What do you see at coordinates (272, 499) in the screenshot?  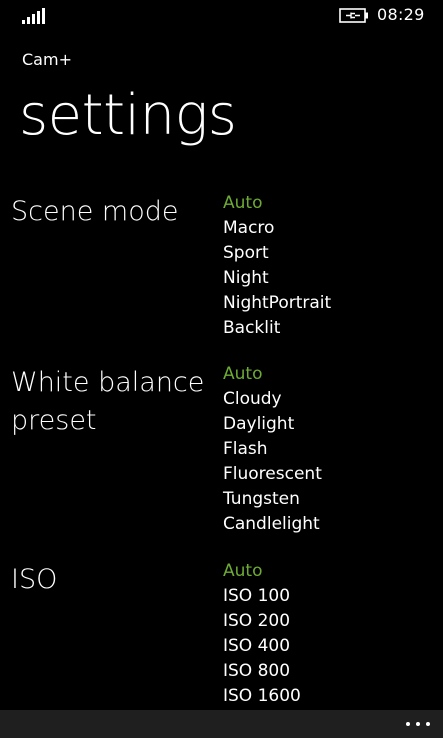 I see `white-balance-option: Tungsten` at bounding box center [272, 499].